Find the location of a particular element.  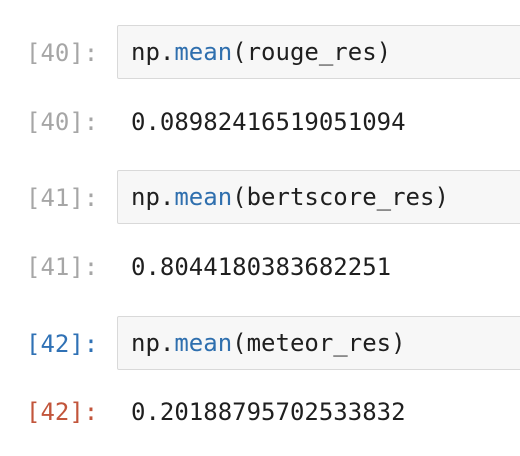

code-input: np.mean(rouge_res) is located at coordinates (318, 52).